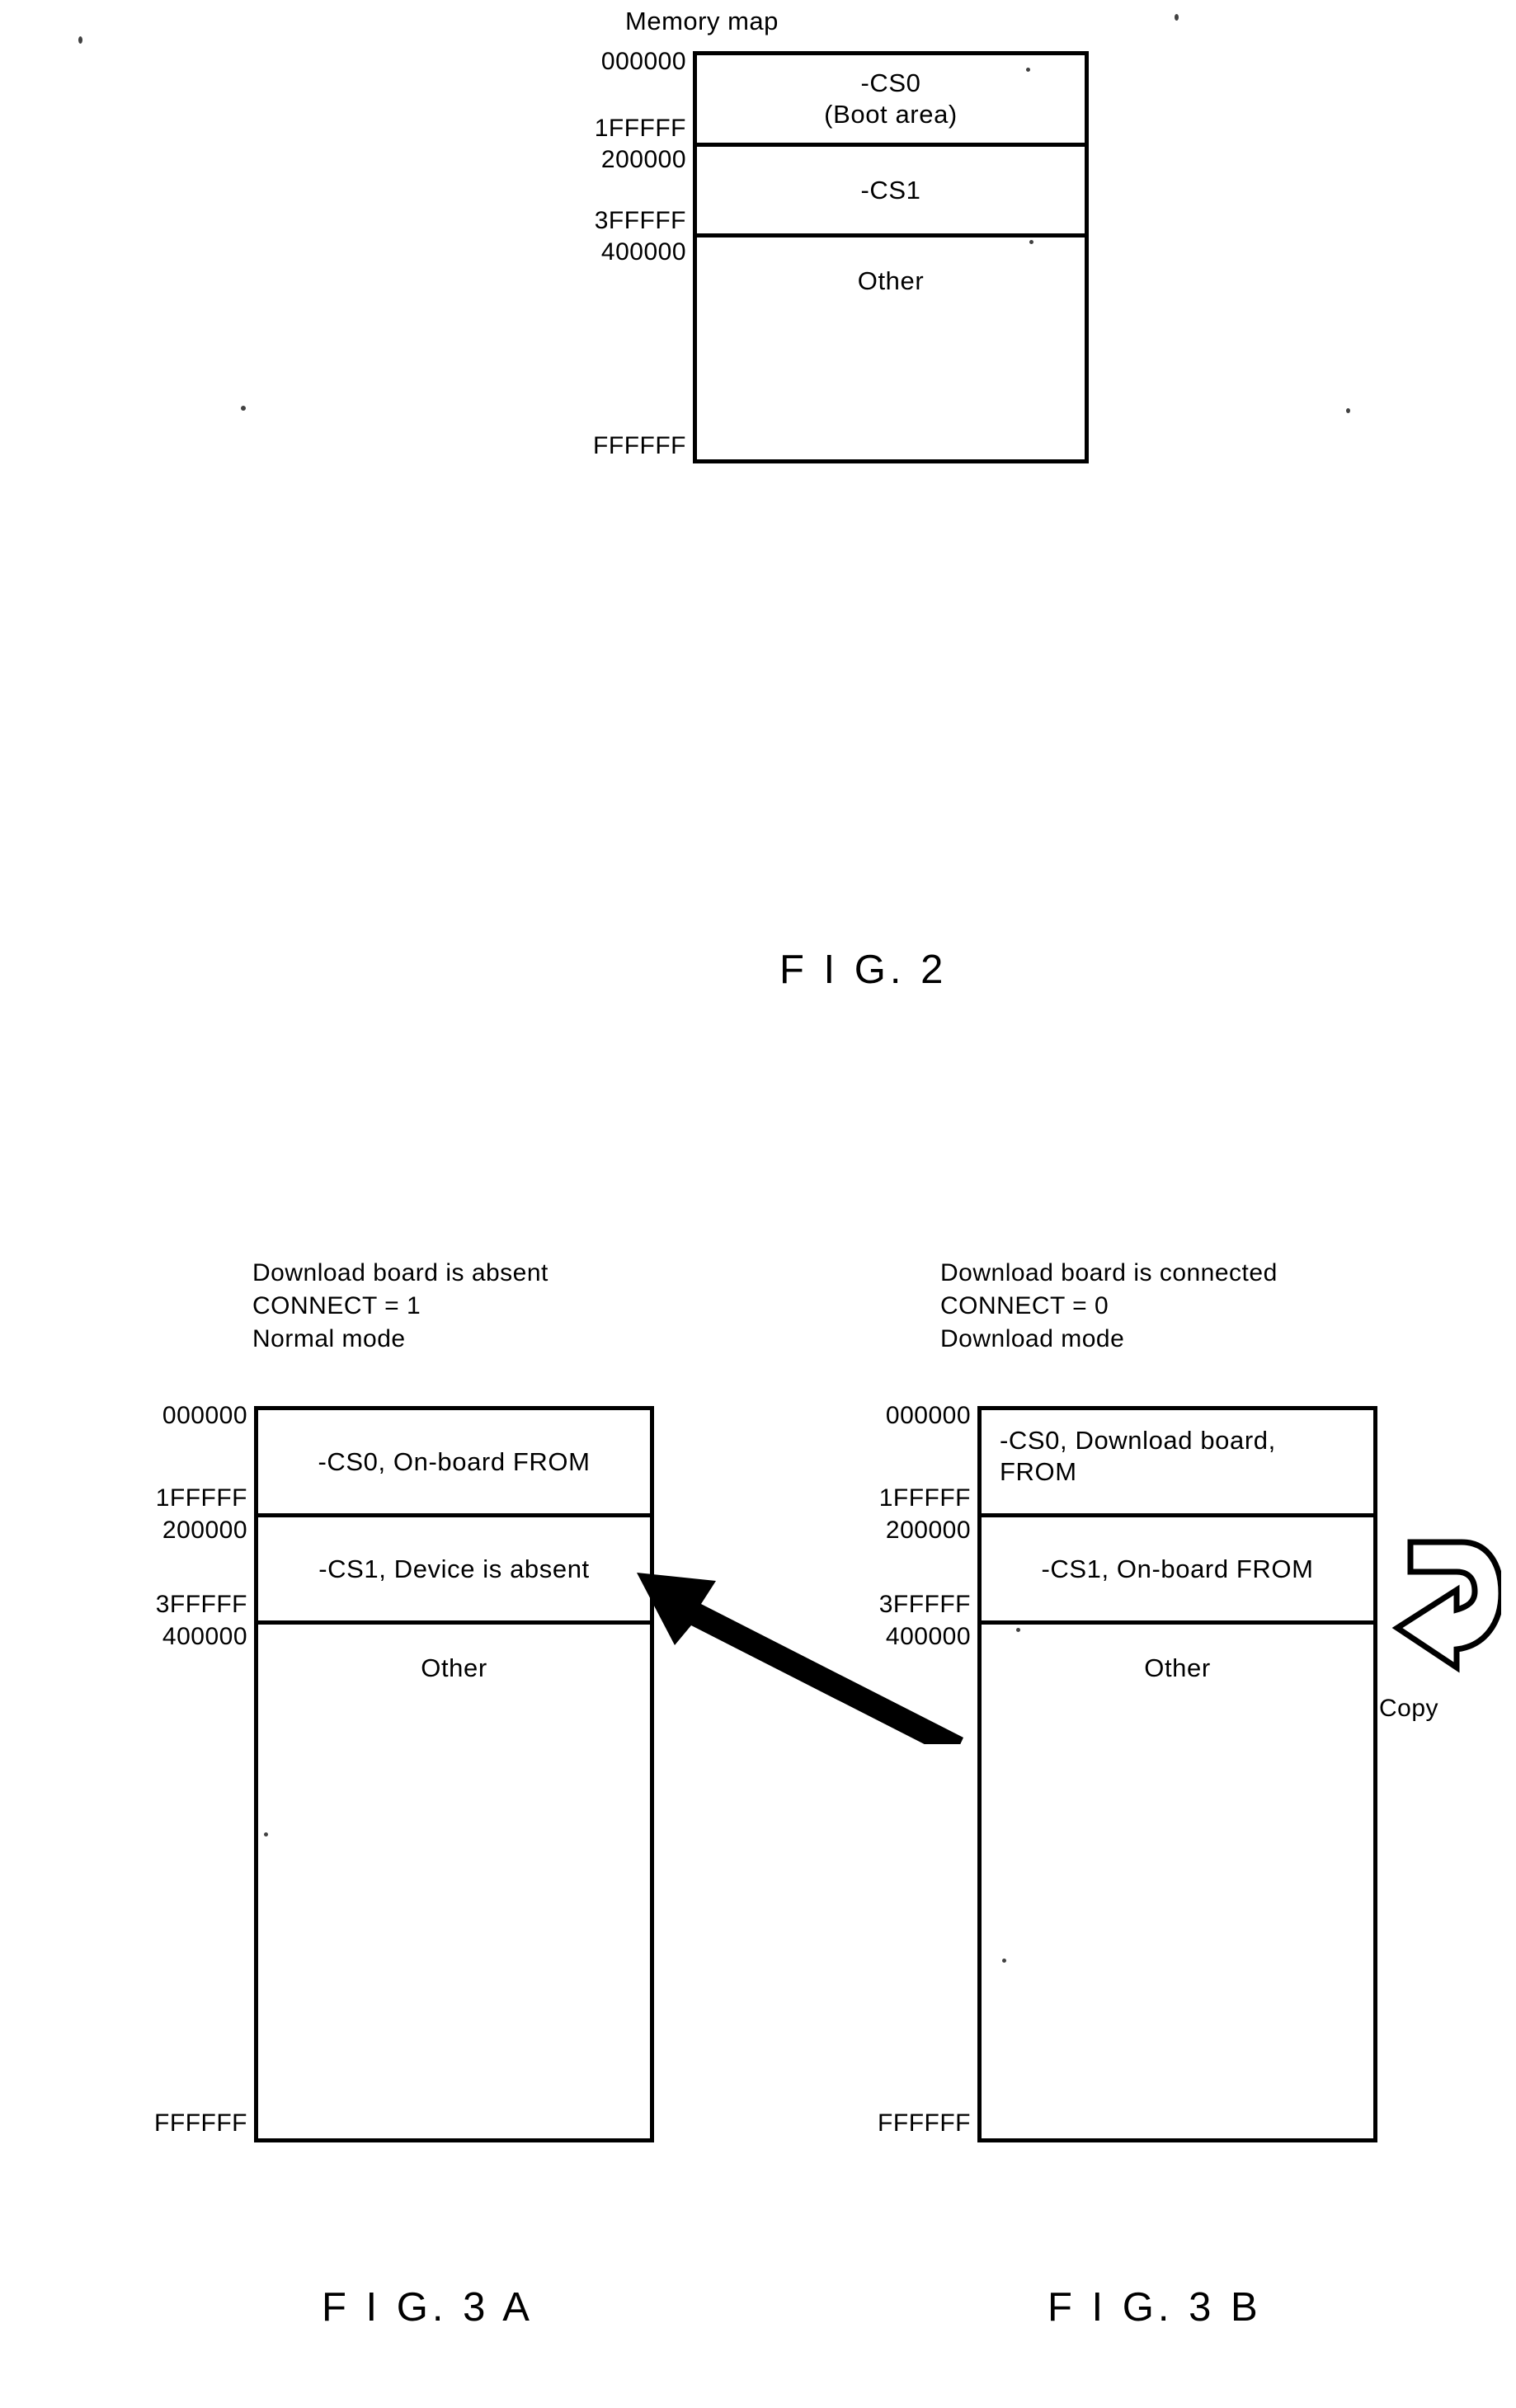  Describe the element at coordinates (640, 221) in the screenshot. I see `figure2-address-3FFFFF: 3FFFFF` at that location.